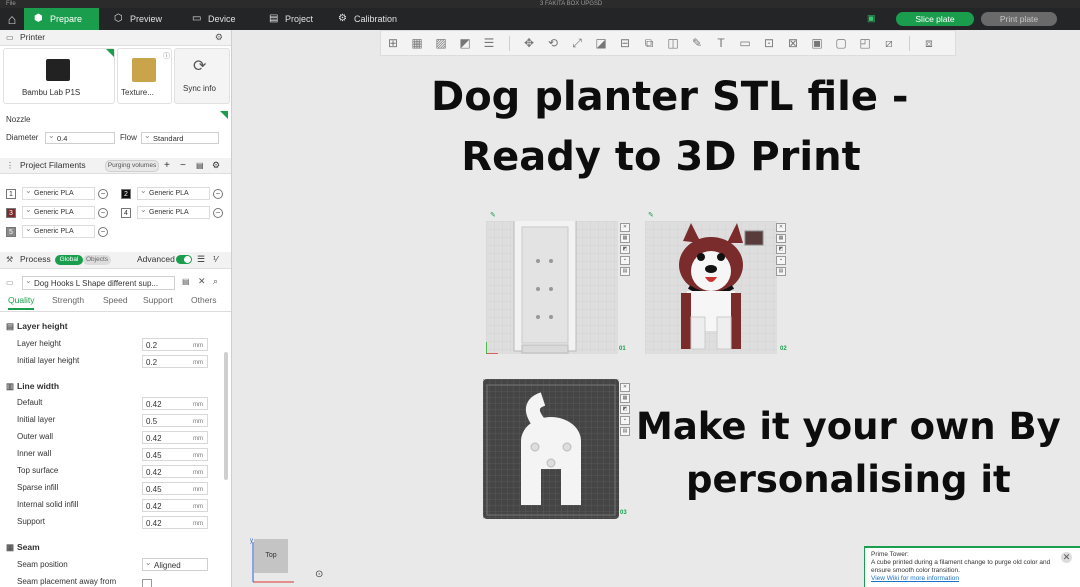 The height and width of the screenshot is (587, 1080). What do you see at coordinates (553, 43) in the screenshot?
I see `rotate-icon: ⟲` at bounding box center [553, 43].